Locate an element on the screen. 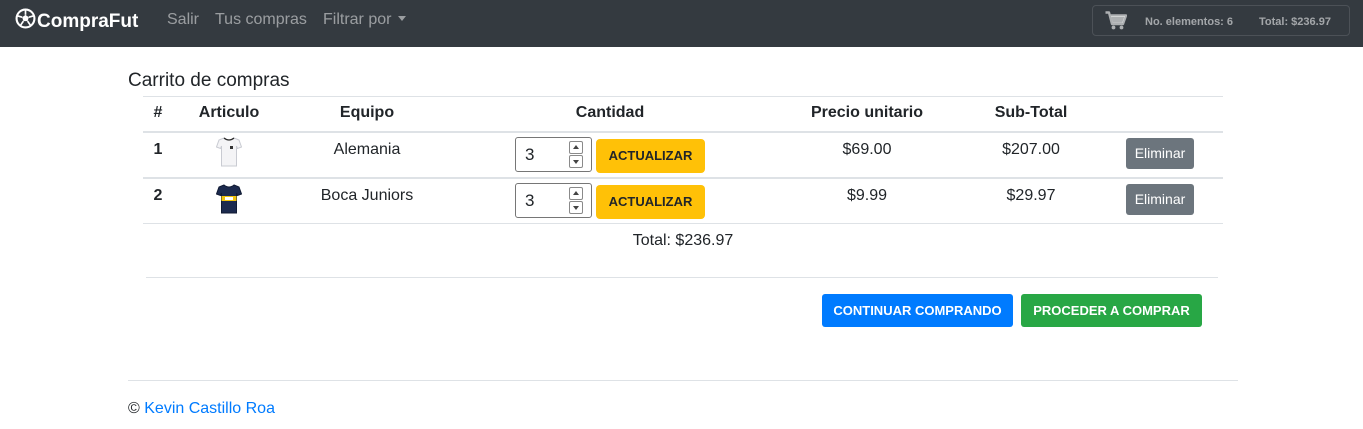 Image resolution: width=1363 pixels, height=429 pixels. navy-gold-jersey-icon is located at coordinates (229, 201).